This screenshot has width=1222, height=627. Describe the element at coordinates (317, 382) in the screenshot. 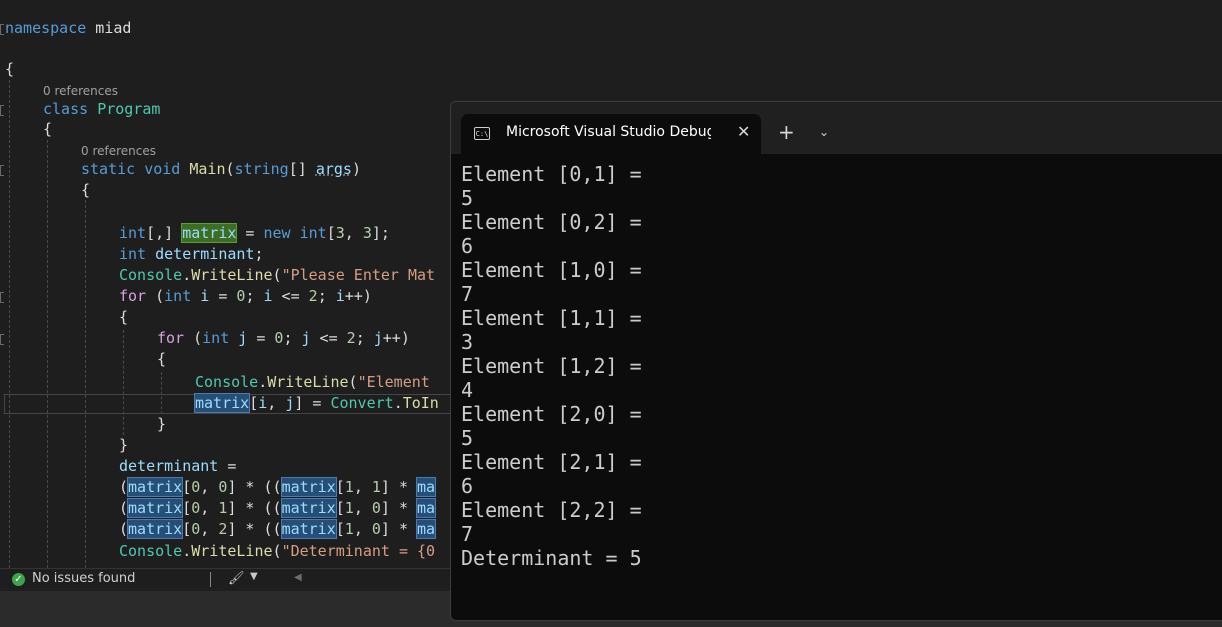

I see `code-line: Console.WriteLine("Element` at that location.